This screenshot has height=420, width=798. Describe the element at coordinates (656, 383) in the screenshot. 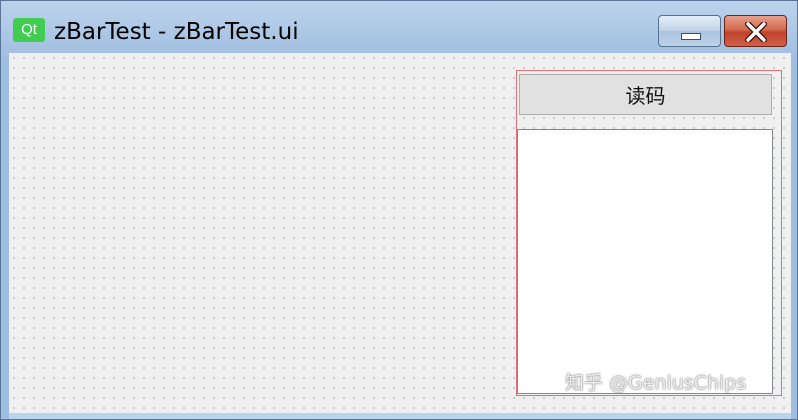

I see `watermark-text: 知乎 @GeniusChips` at that location.